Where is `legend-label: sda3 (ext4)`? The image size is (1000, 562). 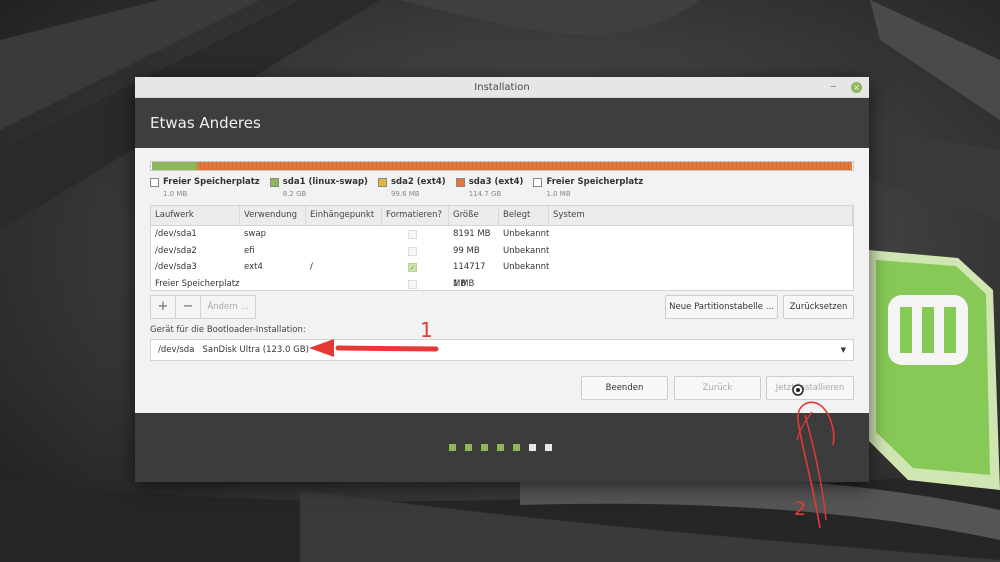 legend-label: sda3 (ext4) is located at coordinates (496, 182).